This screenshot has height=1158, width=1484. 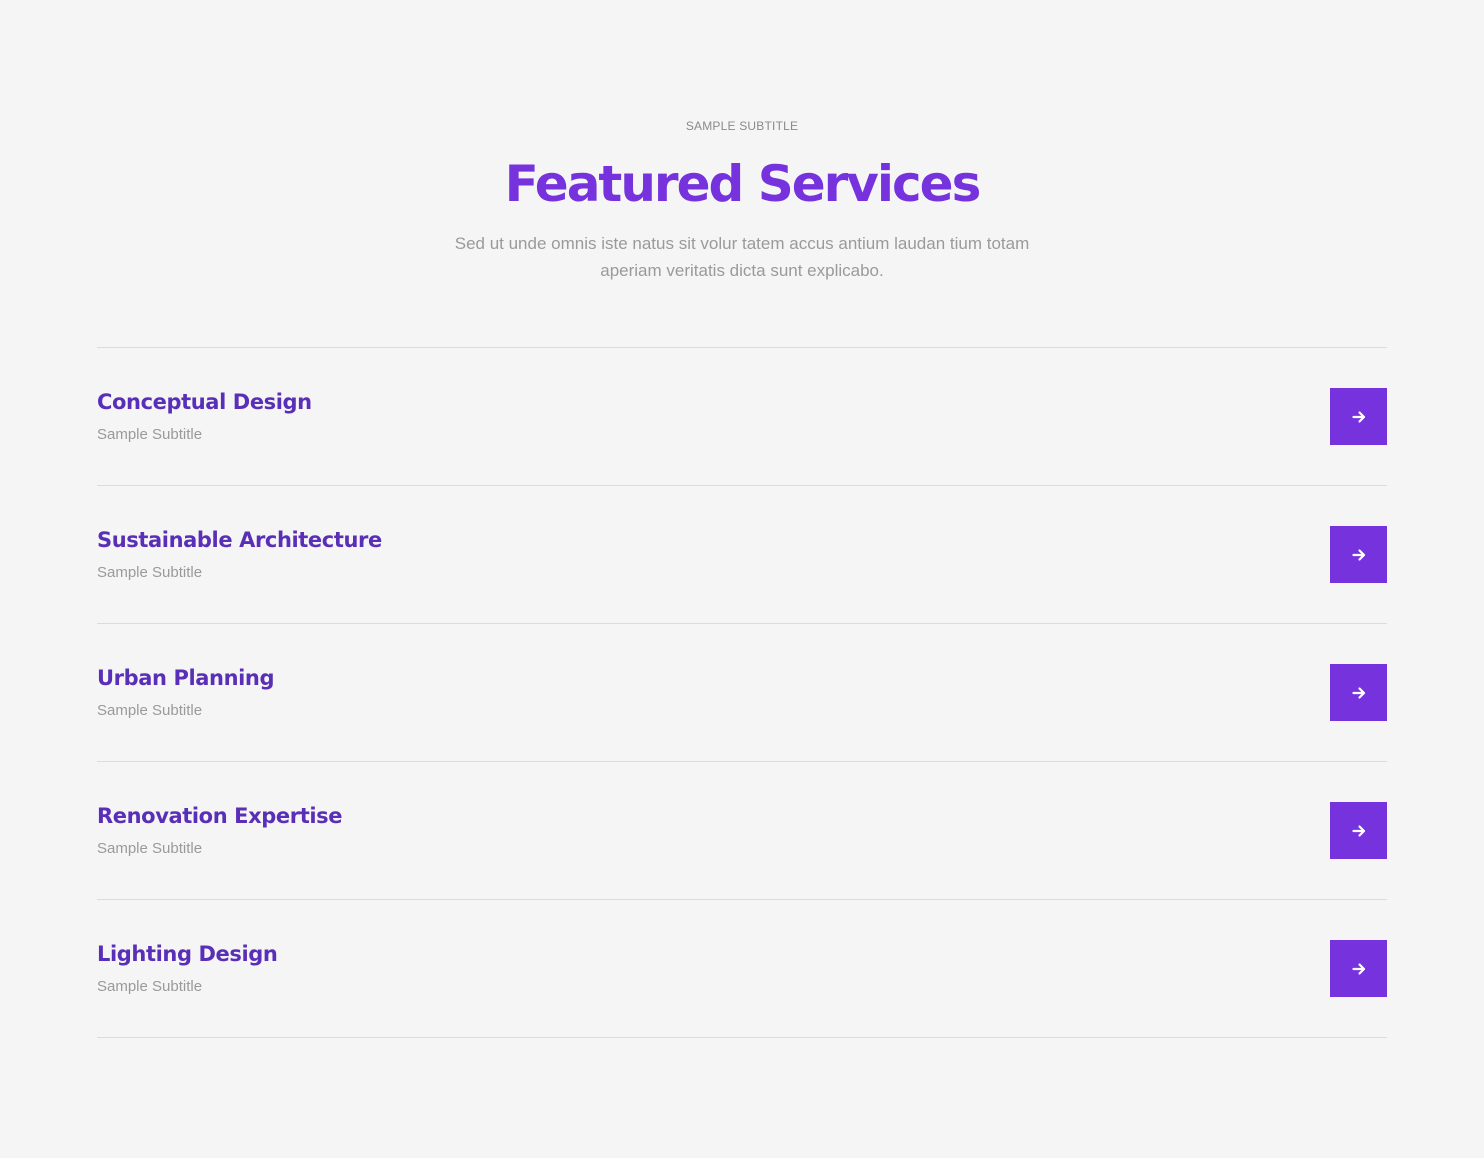 What do you see at coordinates (204, 402) in the screenshot?
I see `service-title: Conceptual Design` at bounding box center [204, 402].